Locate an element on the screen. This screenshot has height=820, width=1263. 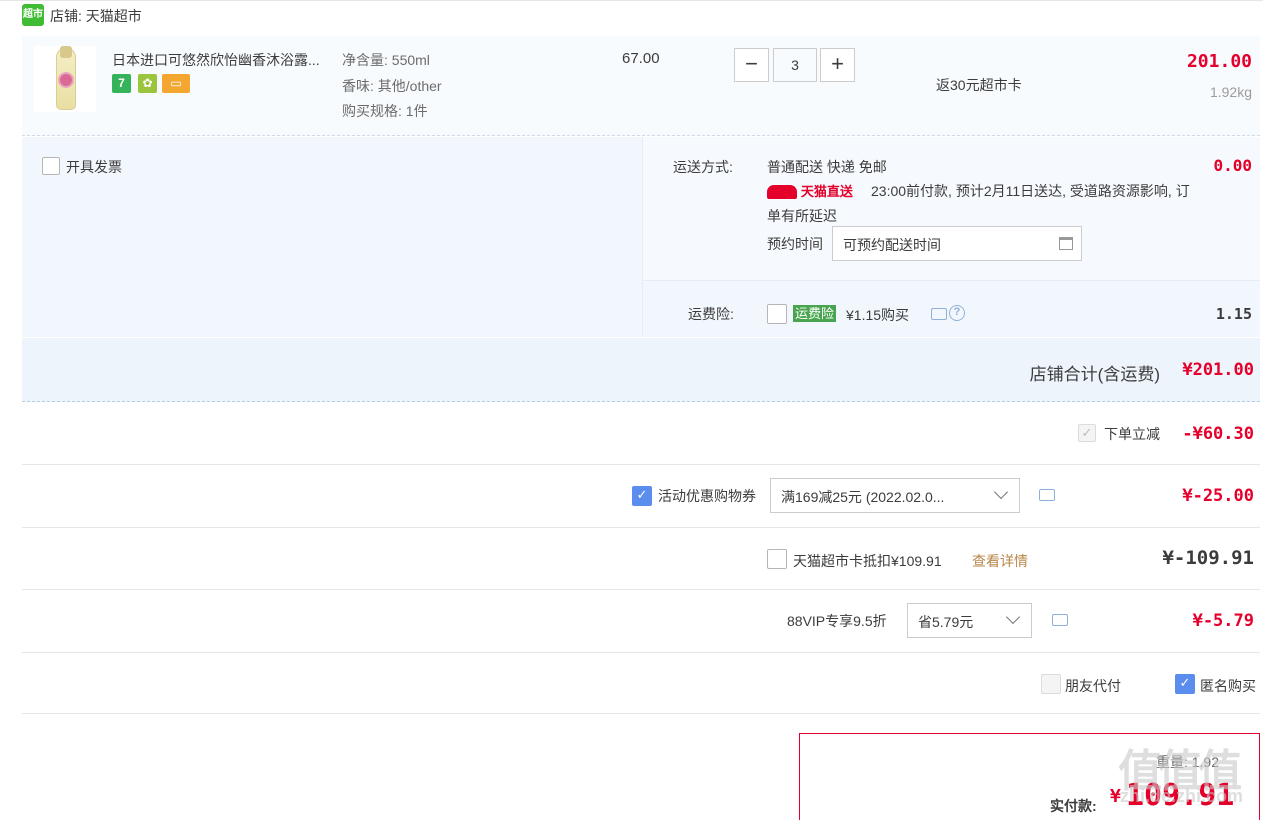
card-deduction-row: 天猫超市卡抵扣¥109.91 查看详情 ¥-109.91 is located at coordinates (641, 559).